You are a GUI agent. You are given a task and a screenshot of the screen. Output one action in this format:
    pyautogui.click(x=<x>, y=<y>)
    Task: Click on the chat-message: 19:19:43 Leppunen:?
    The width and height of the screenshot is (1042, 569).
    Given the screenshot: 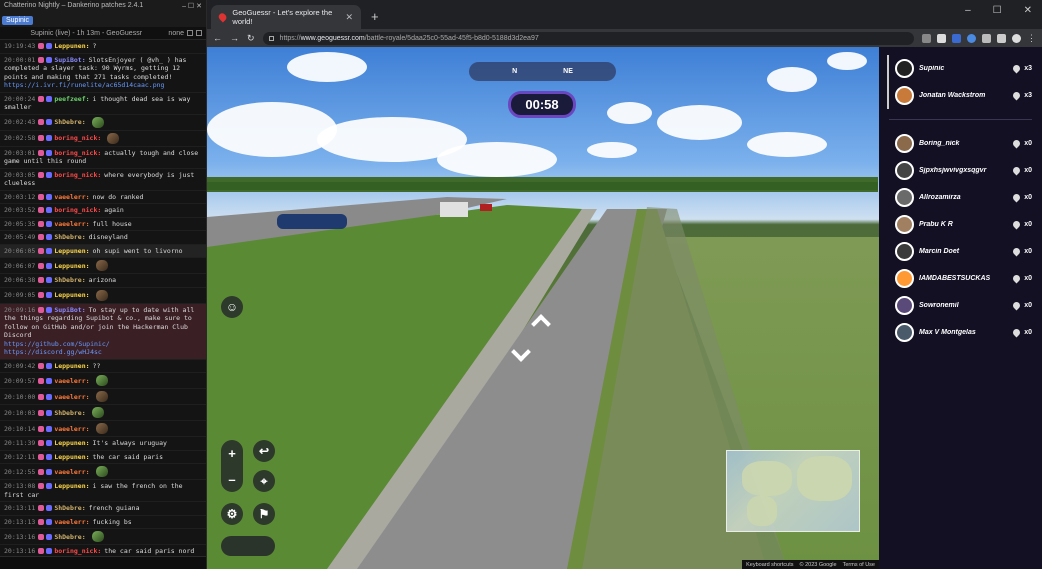 What is the action you would take?
    pyautogui.click(x=103, y=47)
    